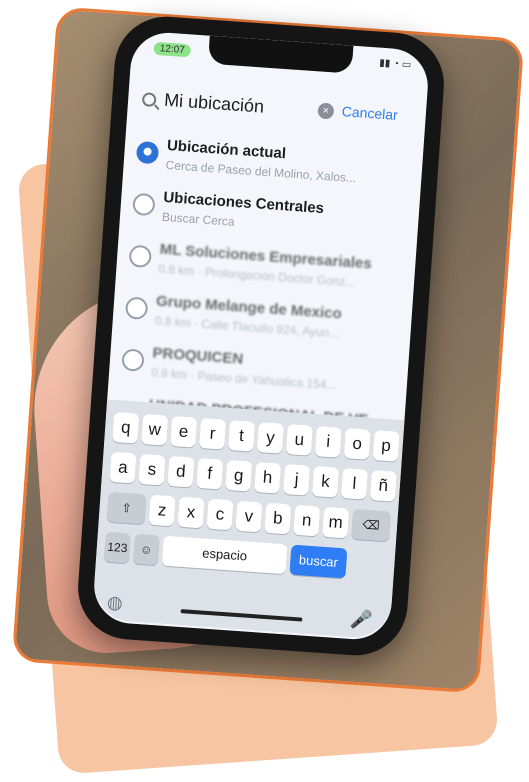 This screenshot has width=529, height=782. What do you see at coordinates (336, 522) in the screenshot?
I see `key-m: m` at bounding box center [336, 522].